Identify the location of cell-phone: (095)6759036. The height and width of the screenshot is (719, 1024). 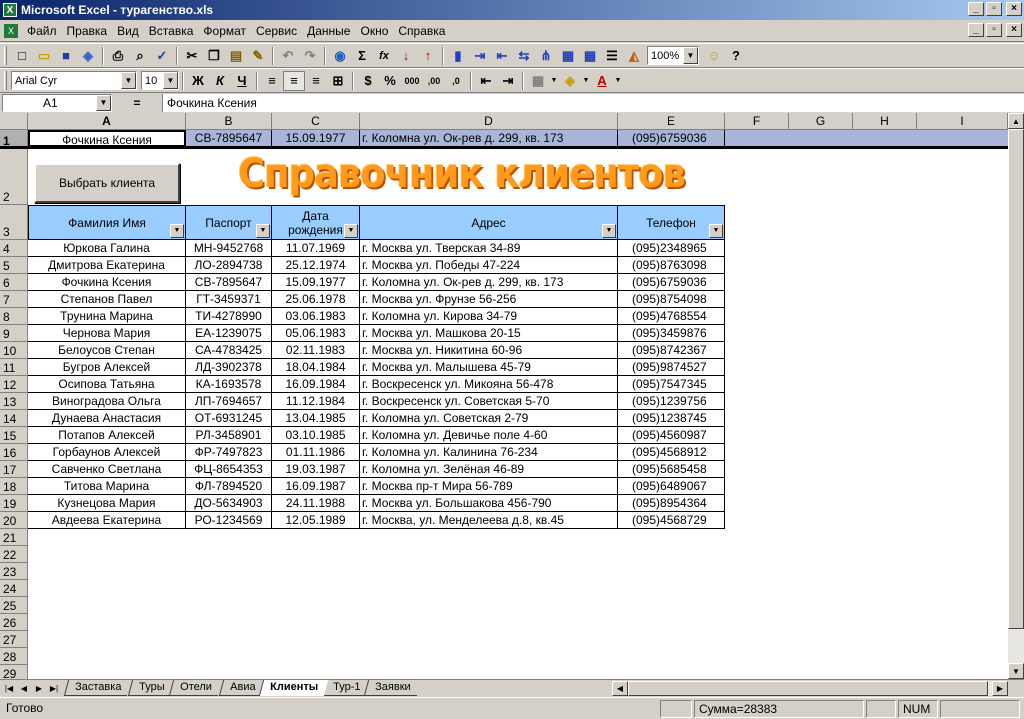
(671, 282).